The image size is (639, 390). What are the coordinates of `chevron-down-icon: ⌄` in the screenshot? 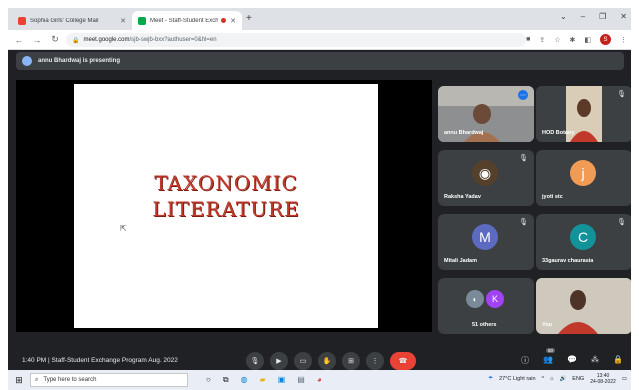 It's located at (563, 16).